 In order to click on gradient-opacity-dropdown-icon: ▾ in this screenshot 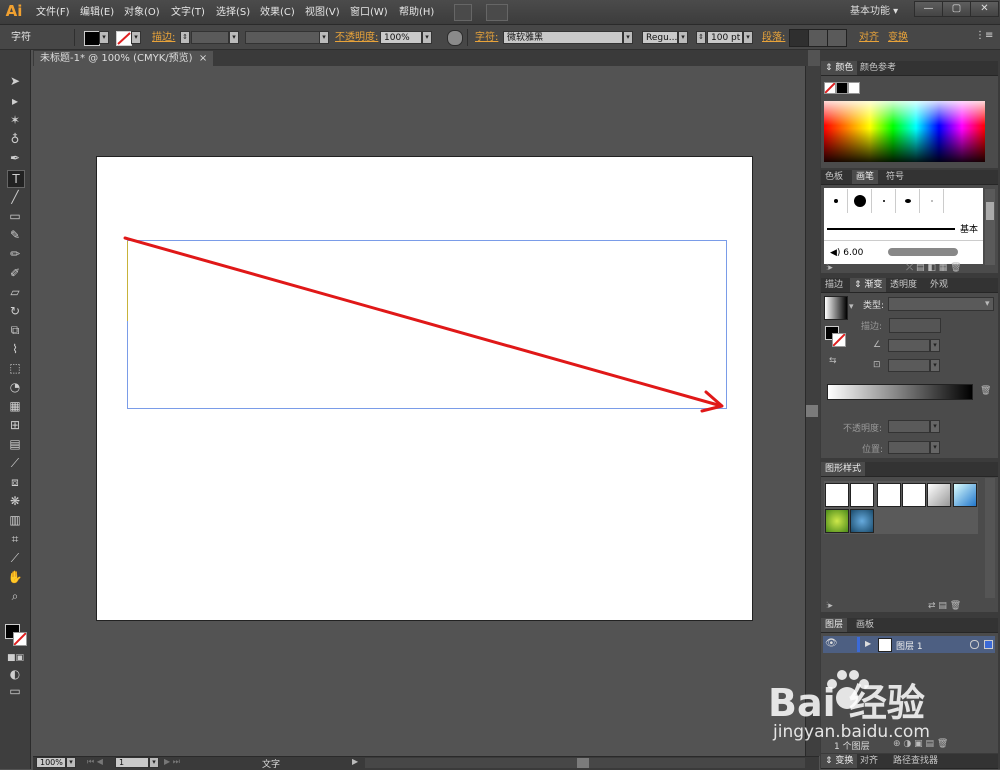, I will do `click(935, 426)`.